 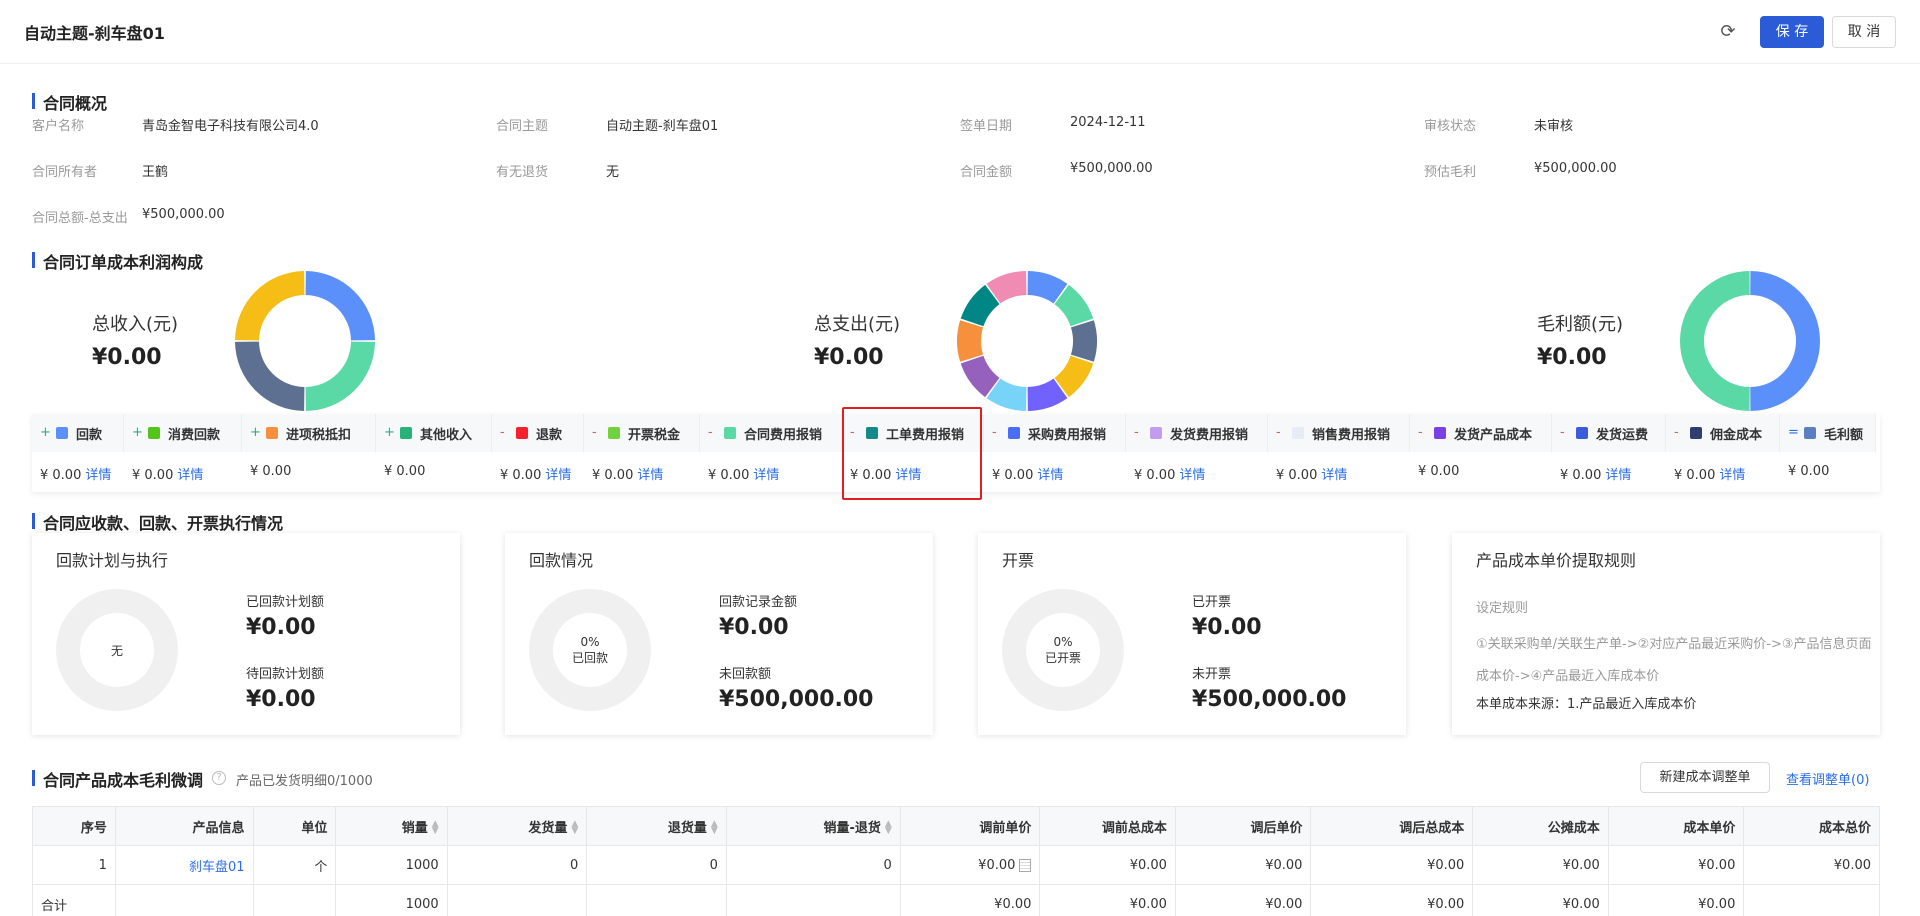 What do you see at coordinates (1025, 865) in the screenshot?
I see `calculator-icon` at bounding box center [1025, 865].